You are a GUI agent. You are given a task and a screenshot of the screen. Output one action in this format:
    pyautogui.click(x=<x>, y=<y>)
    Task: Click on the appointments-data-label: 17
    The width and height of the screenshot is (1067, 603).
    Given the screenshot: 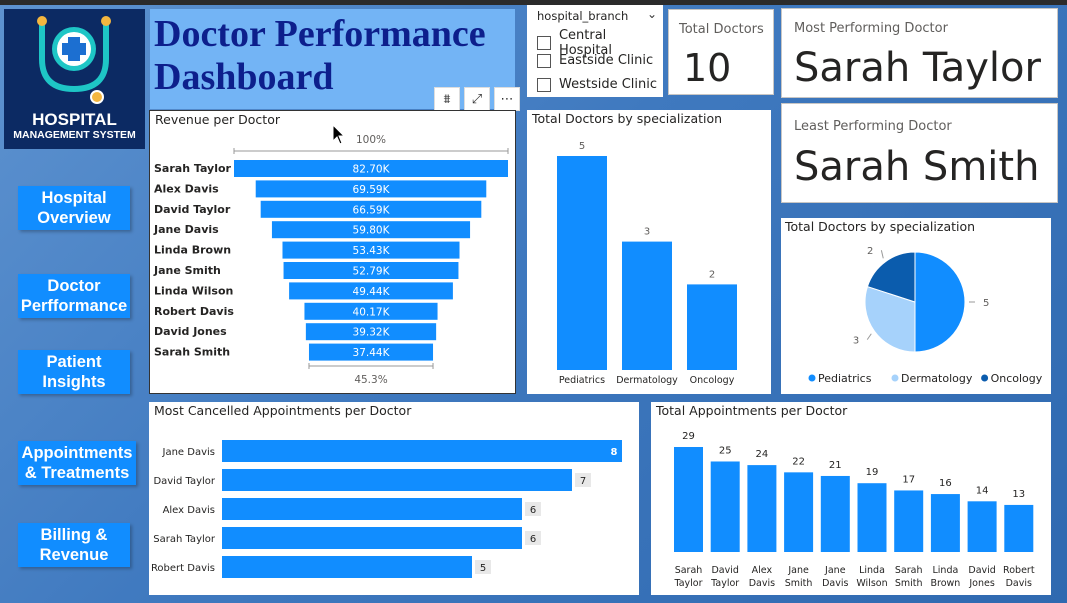 What is the action you would take?
    pyautogui.click(x=908, y=479)
    